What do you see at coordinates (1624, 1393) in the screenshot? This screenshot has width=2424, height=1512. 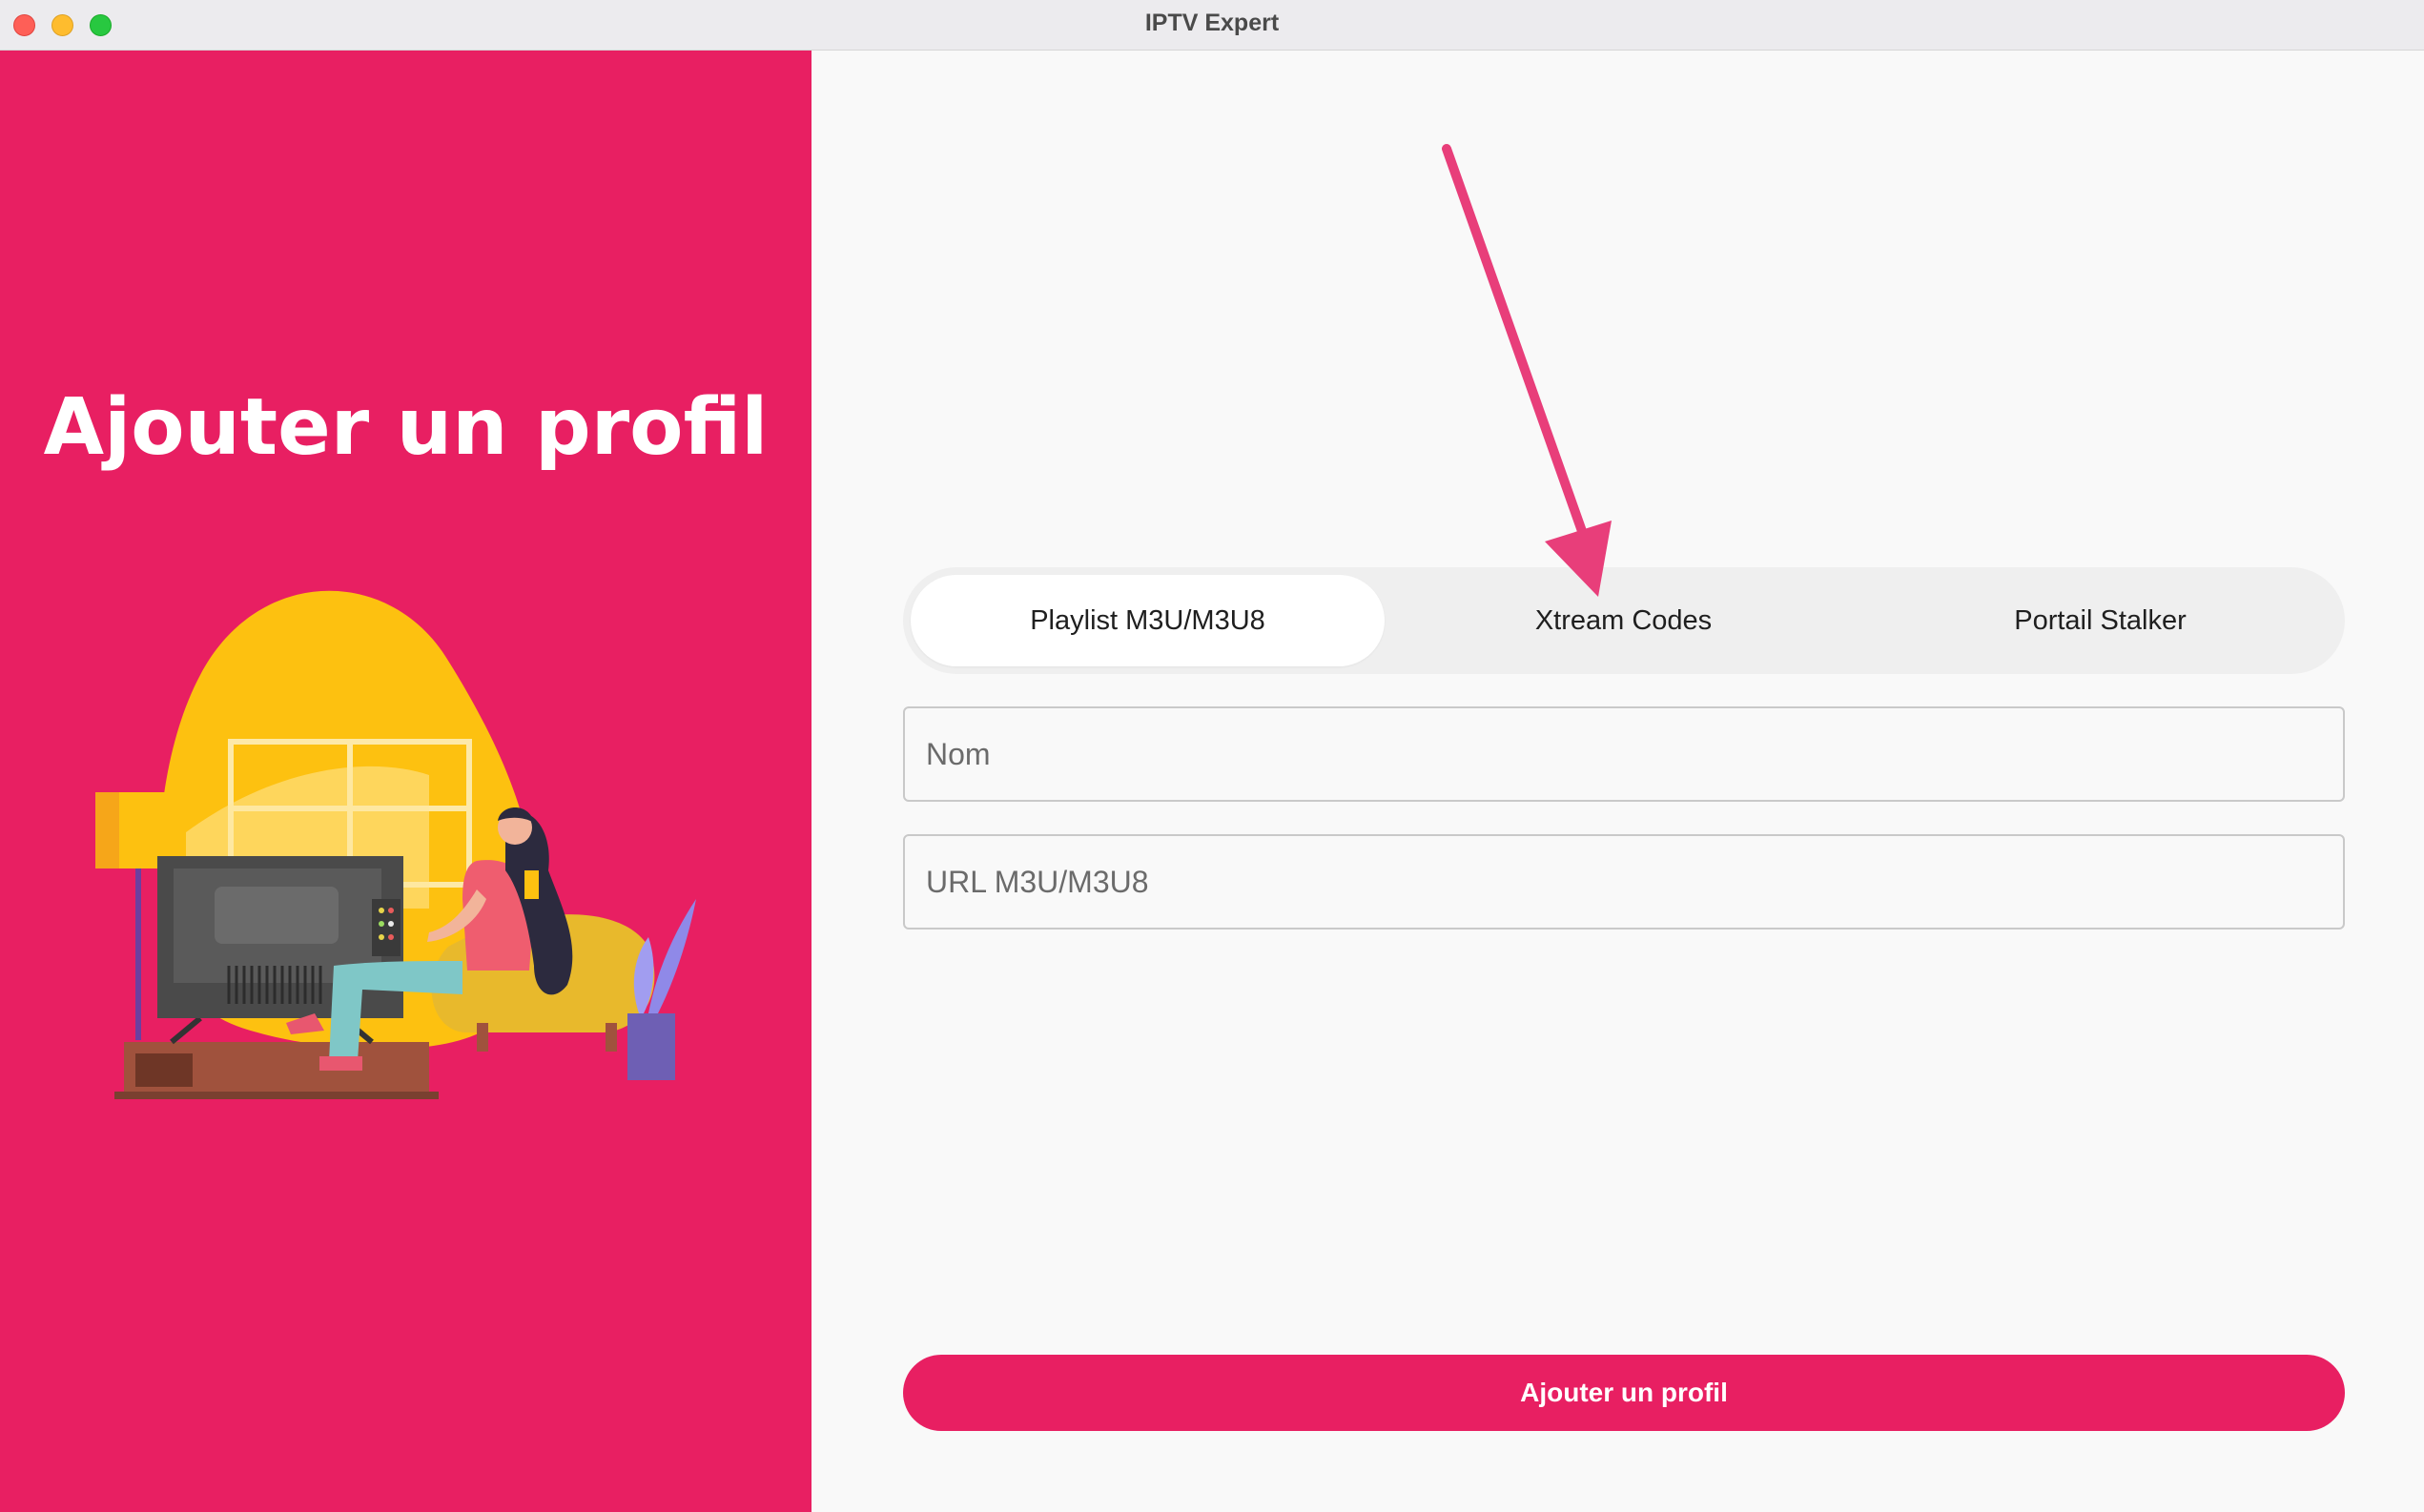 I see `add-profile-button: Ajouter un profil` at bounding box center [1624, 1393].